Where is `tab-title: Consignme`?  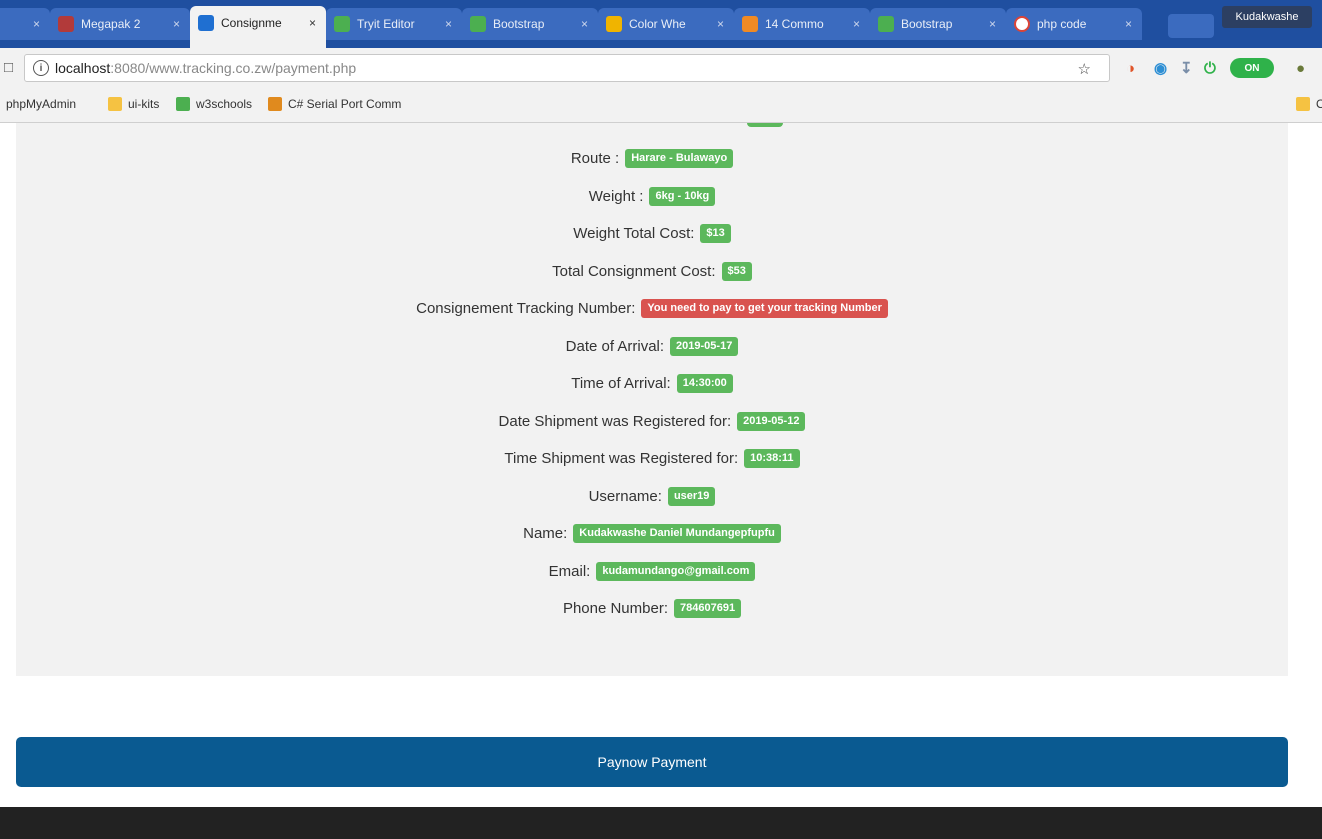 tab-title: Consignme is located at coordinates (251, 23).